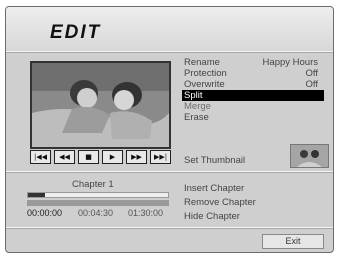  What do you see at coordinates (290, 62) in the screenshot?
I see `menu-item-value: Happy Hours` at bounding box center [290, 62].